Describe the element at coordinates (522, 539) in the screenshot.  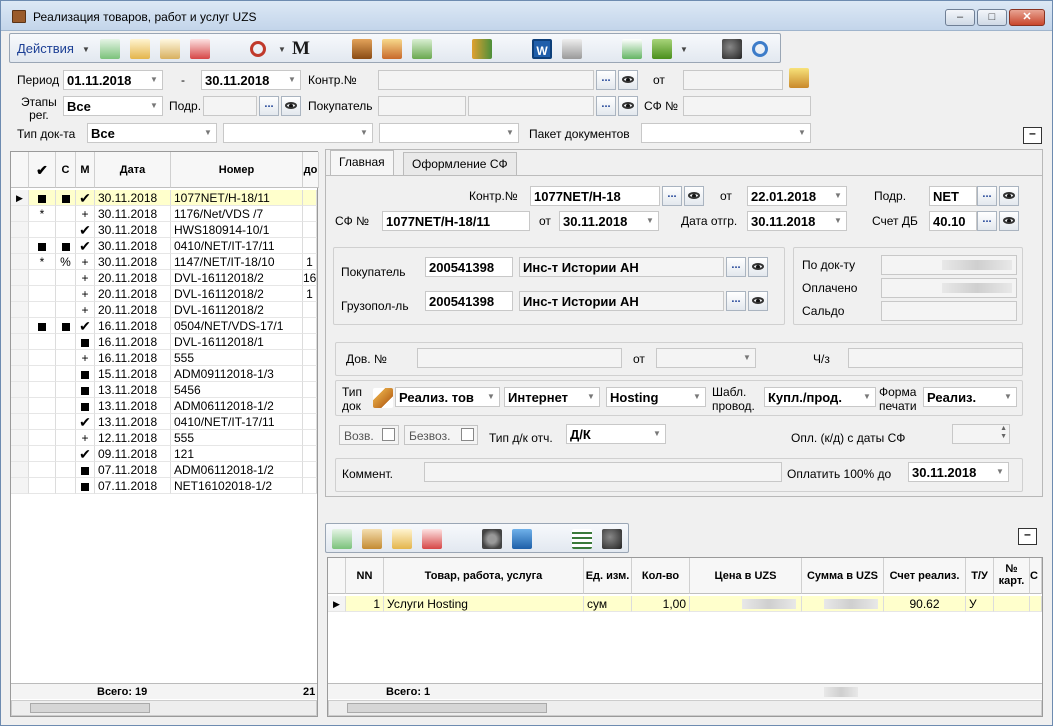
I see `card-icon` at that location.